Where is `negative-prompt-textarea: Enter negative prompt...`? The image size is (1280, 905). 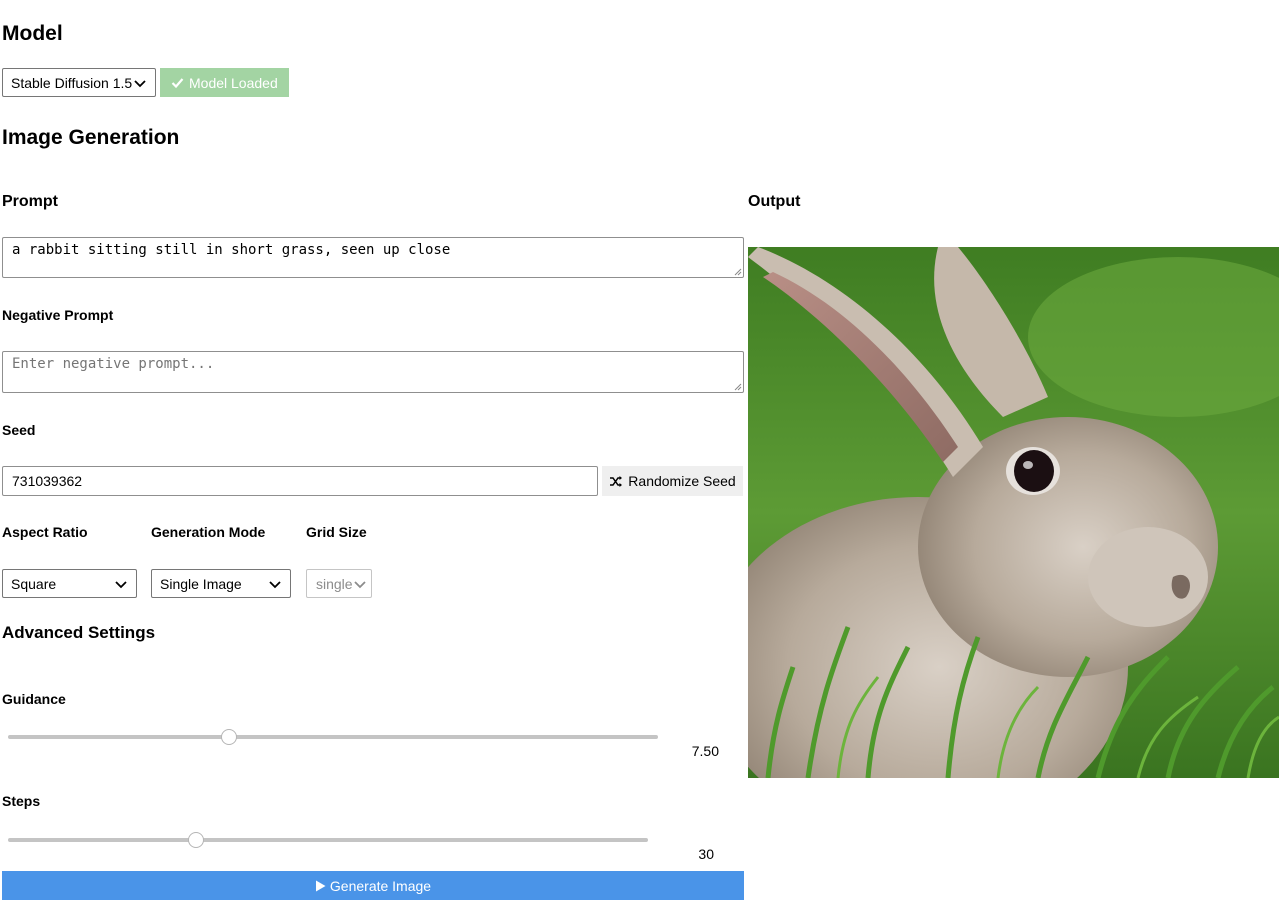
negative-prompt-textarea: Enter negative prompt... is located at coordinates (373, 372).